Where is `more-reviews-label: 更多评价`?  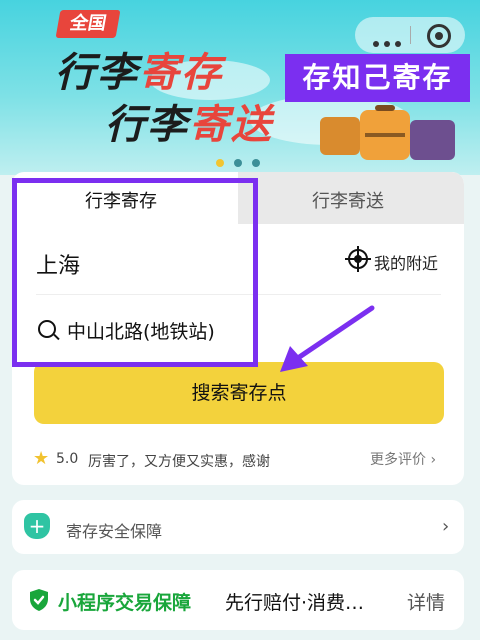 more-reviews-label: 更多评价 is located at coordinates (398, 460).